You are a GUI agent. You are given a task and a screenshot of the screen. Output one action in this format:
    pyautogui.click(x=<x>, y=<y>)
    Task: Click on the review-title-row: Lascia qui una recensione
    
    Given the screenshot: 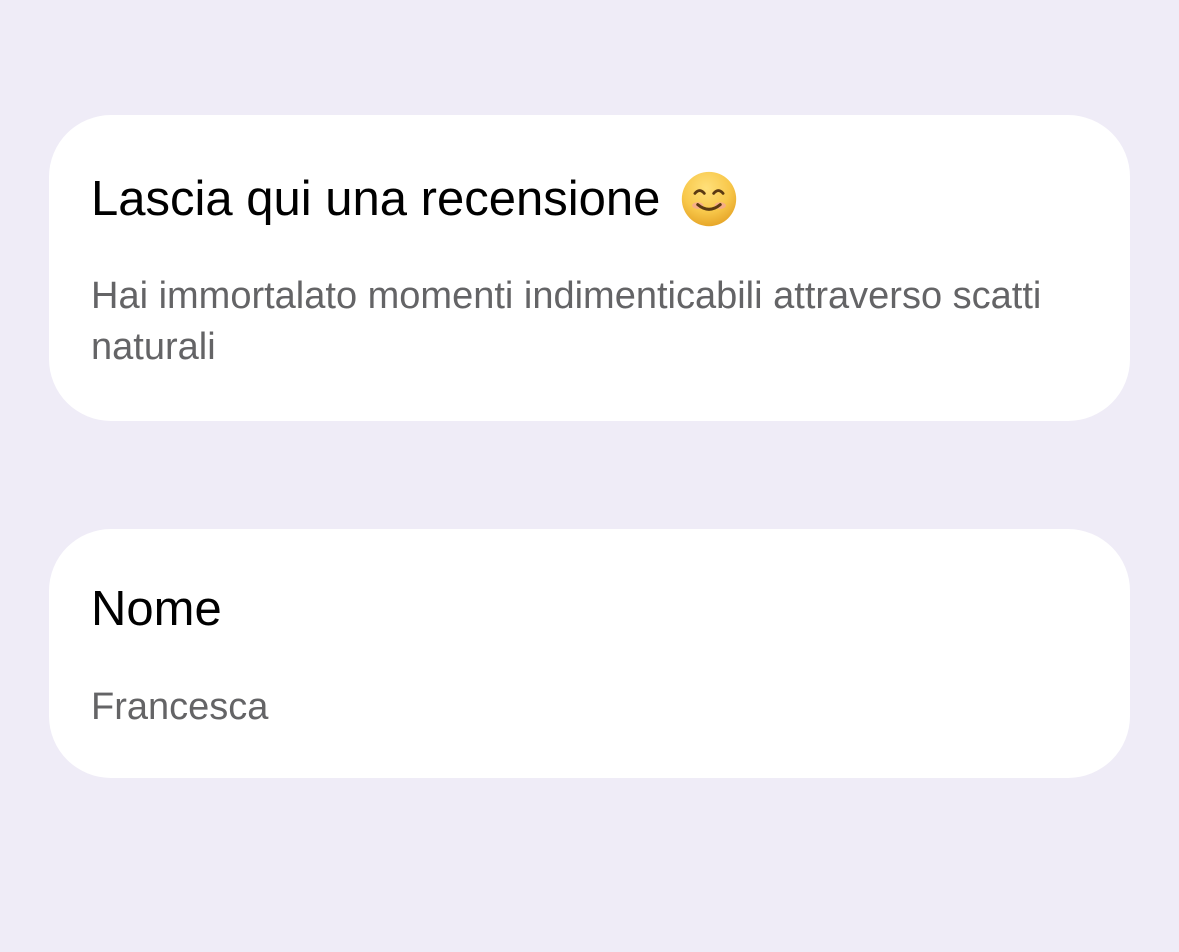 What is the action you would take?
    pyautogui.click(x=415, y=199)
    